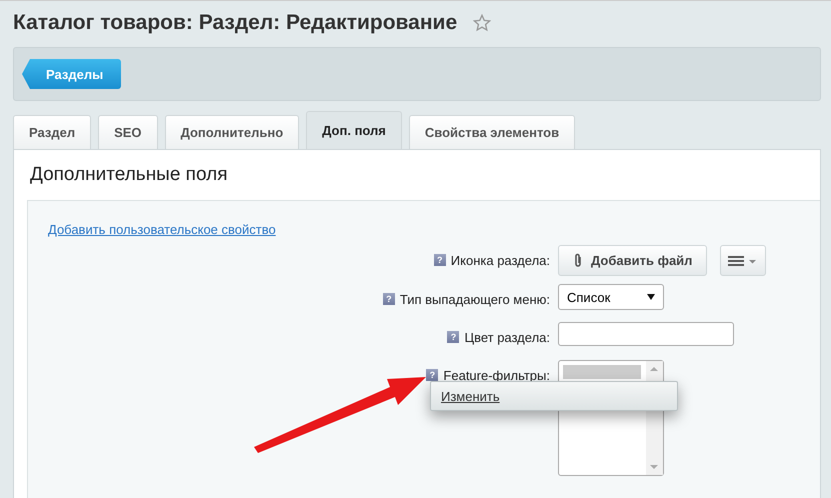  Describe the element at coordinates (235, 23) in the screenshot. I see `page-title: Каталог товаров: Раздел: Редактирование` at that location.